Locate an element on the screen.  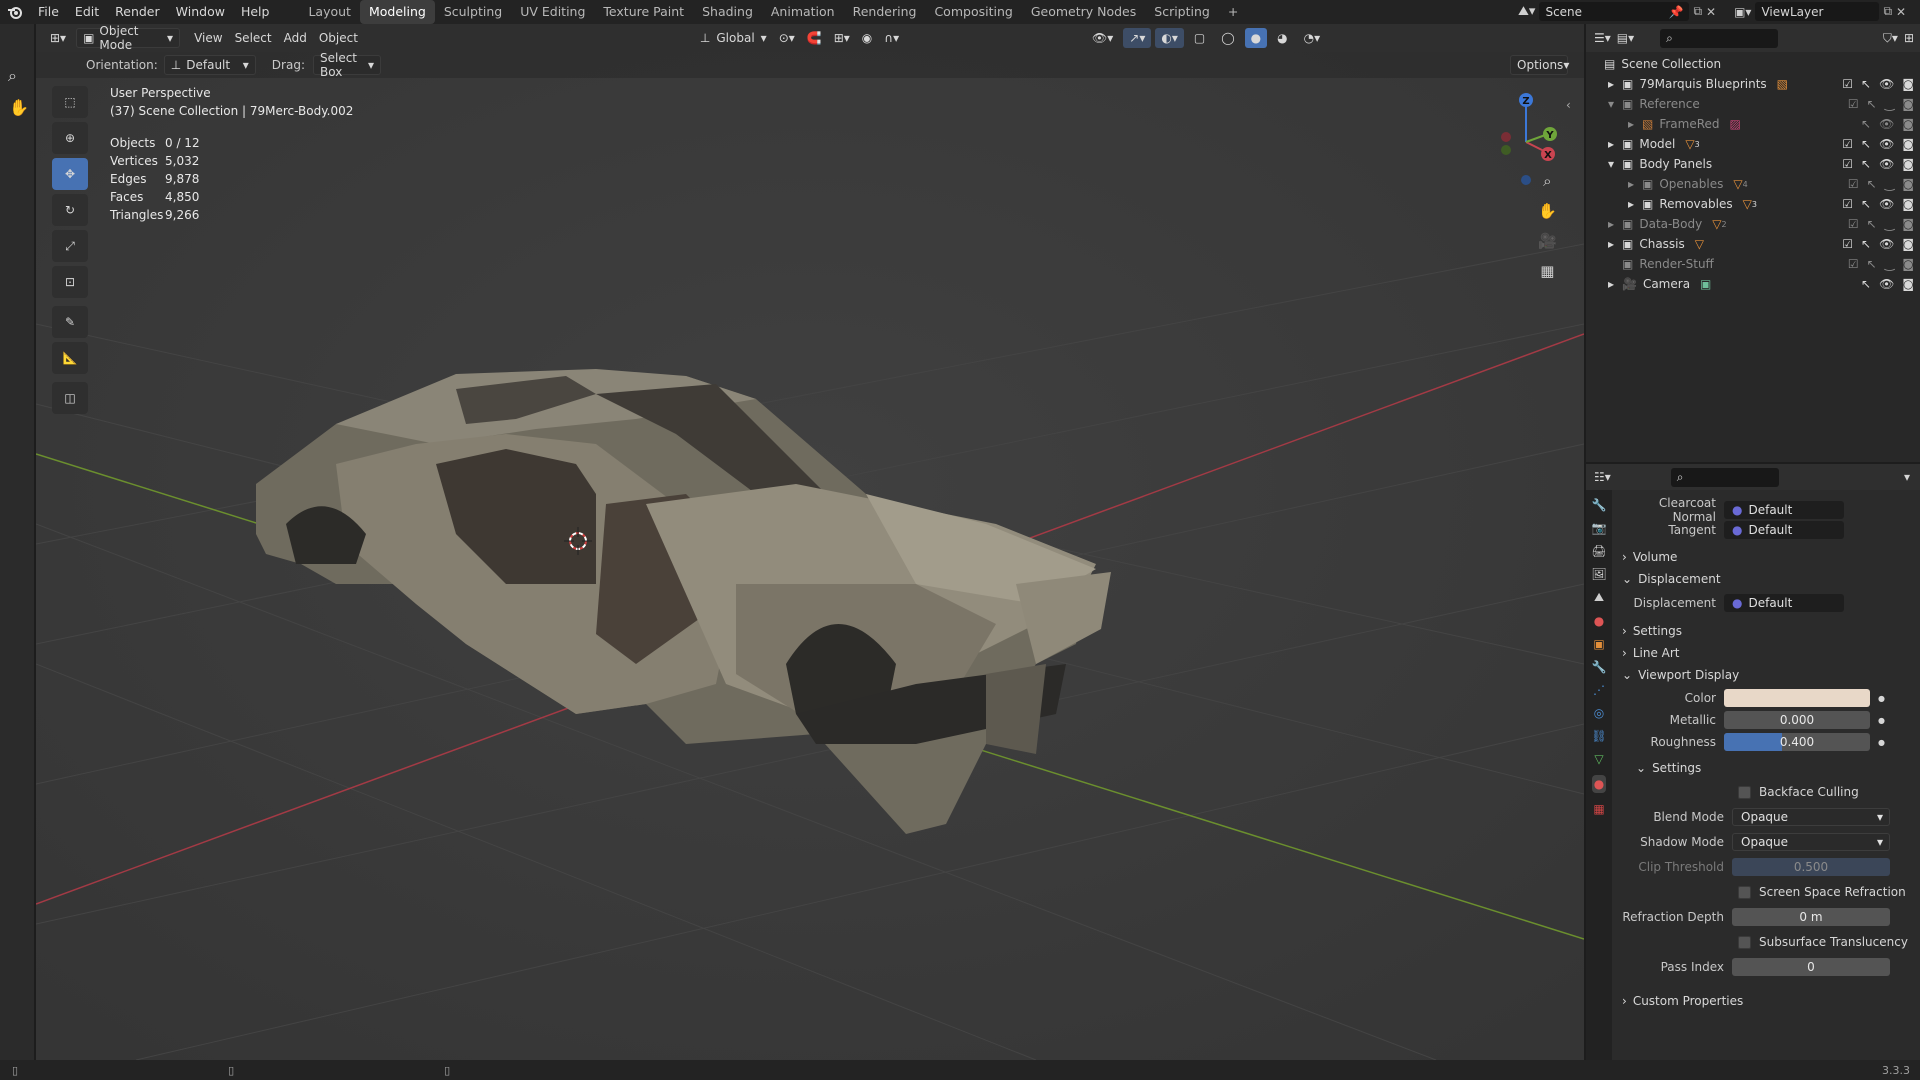
blender-logo-icon is located at coordinates (15, 12).